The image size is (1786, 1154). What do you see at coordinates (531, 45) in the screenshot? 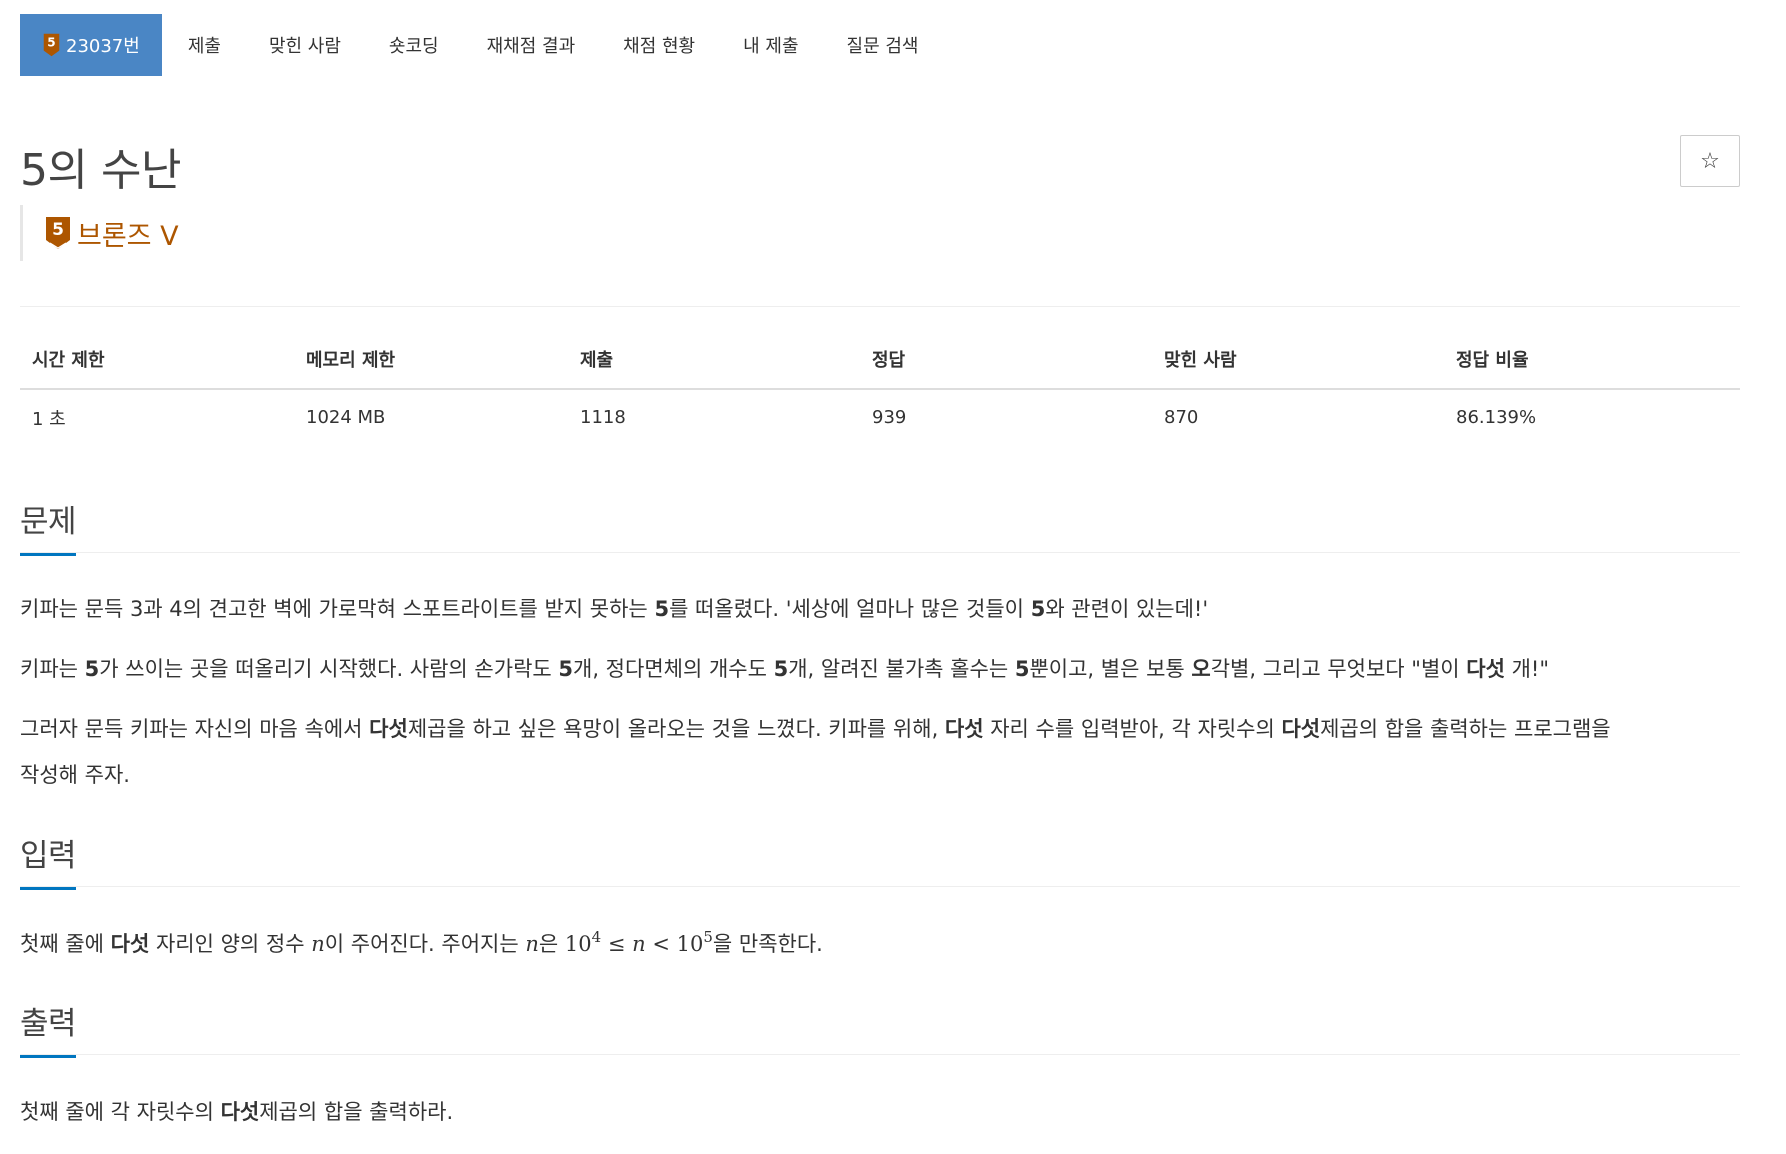
I see `tab-rejudge-results: 재채점 결과` at bounding box center [531, 45].